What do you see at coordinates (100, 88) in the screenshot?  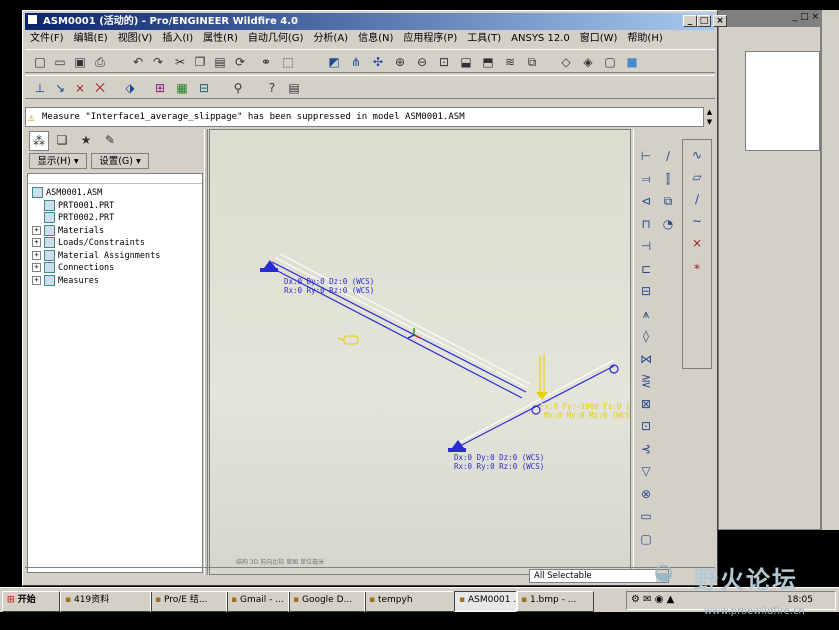 I see `coordinate-system-icon: ⨉` at bounding box center [100, 88].